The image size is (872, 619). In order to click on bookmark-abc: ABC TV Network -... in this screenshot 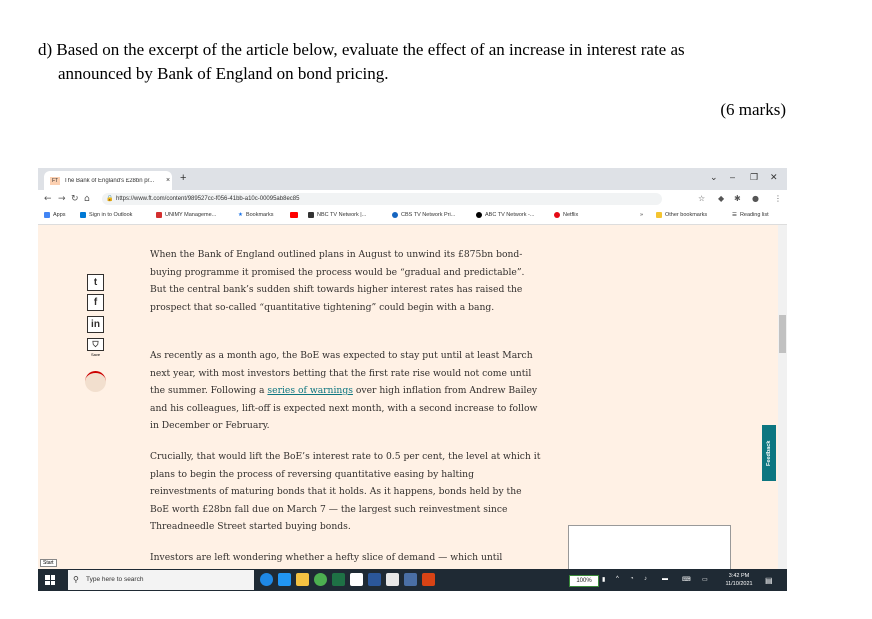, I will do `click(505, 215)`.